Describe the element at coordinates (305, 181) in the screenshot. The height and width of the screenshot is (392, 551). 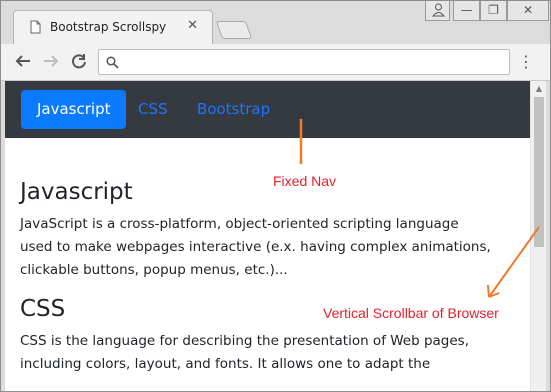
I see `fixed-nav-annotation: Fixed Nav` at that location.